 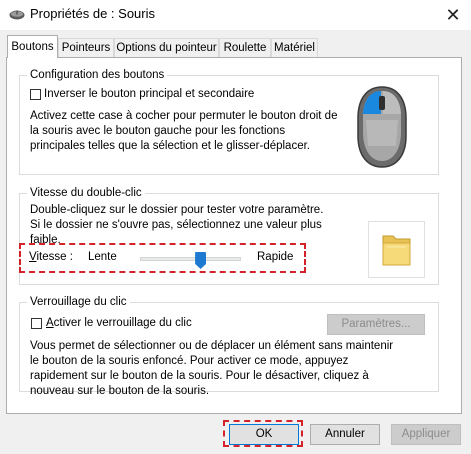 What do you see at coordinates (78, 302) in the screenshot?
I see `click-lock-title: Verrouillage du clic` at bounding box center [78, 302].